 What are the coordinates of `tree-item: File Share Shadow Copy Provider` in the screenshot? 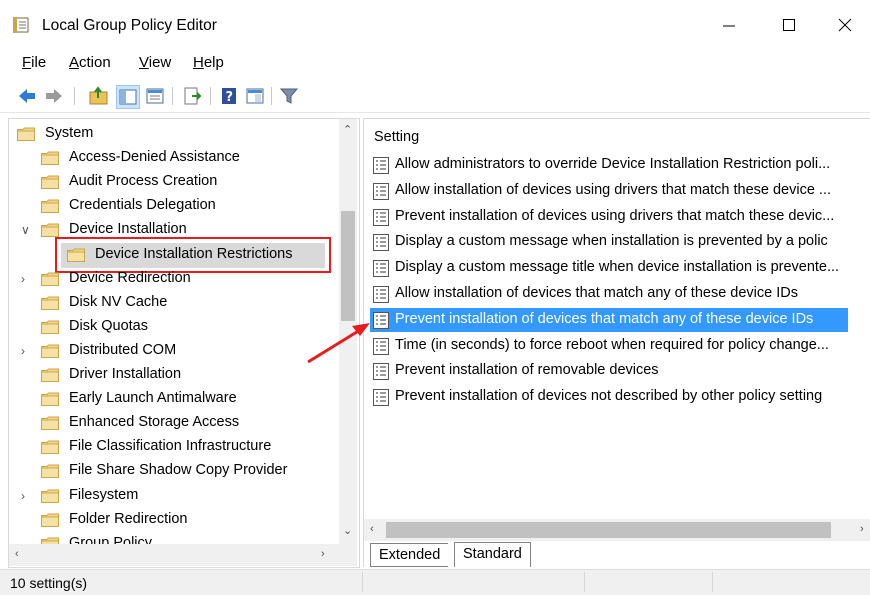 It's located at (171, 472).